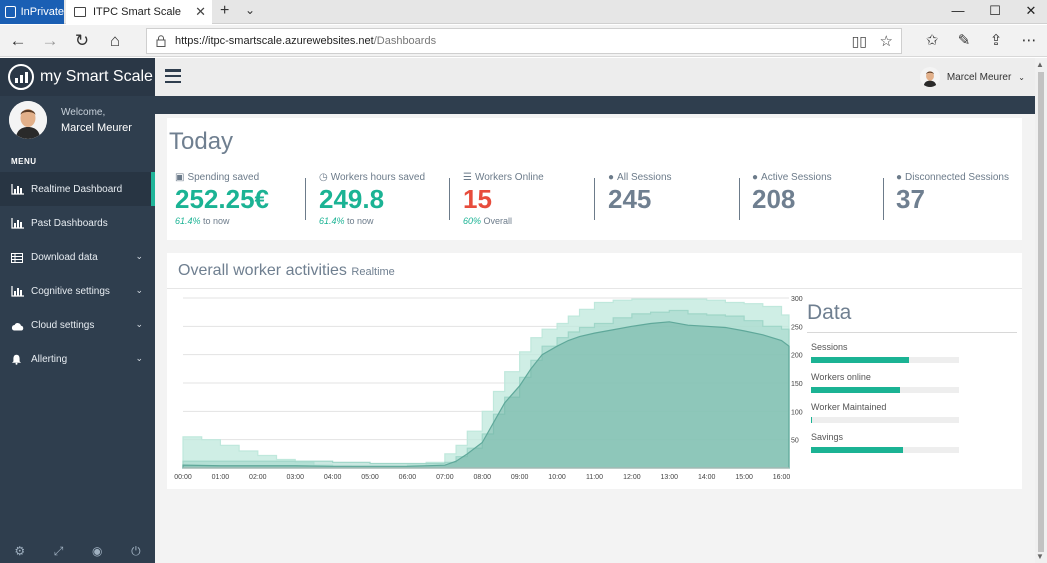 The height and width of the screenshot is (563, 1047). What do you see at coordinates (332, 221) in the screenshot?
I see `stat-percent: 61.4%` at bounding box center [332, 221].